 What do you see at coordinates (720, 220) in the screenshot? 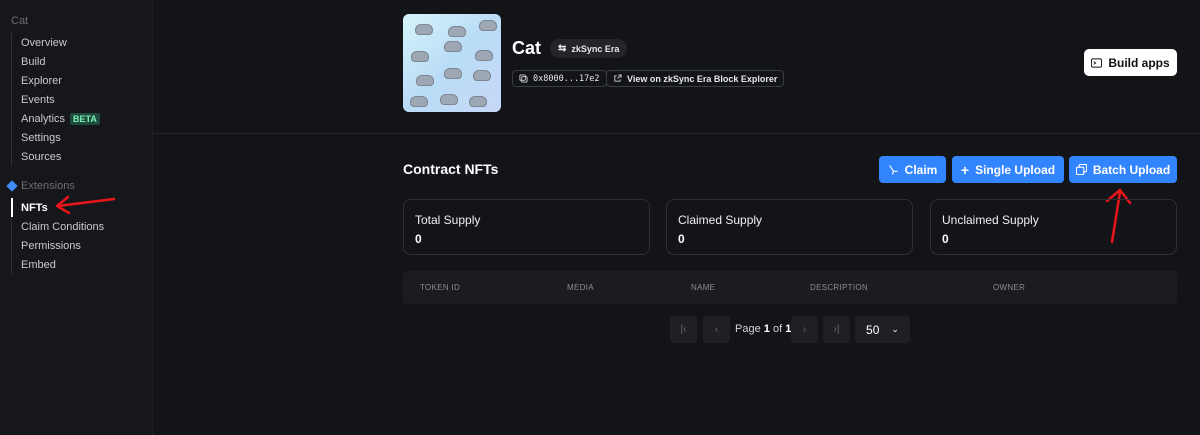
I see `stat-label: Claimed Supply` at bounding box center [720, 220].